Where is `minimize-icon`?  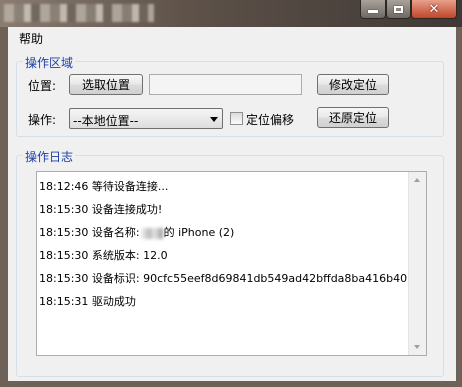
minimize-icon is located at coordinates (373, 11).